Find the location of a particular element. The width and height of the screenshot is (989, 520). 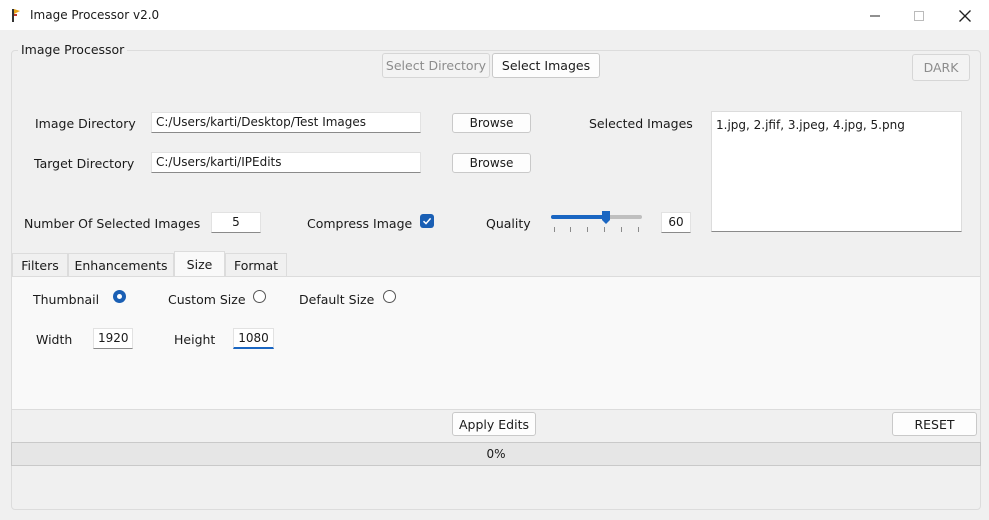

reset-button: RESET is located at coordinates (934, 424).